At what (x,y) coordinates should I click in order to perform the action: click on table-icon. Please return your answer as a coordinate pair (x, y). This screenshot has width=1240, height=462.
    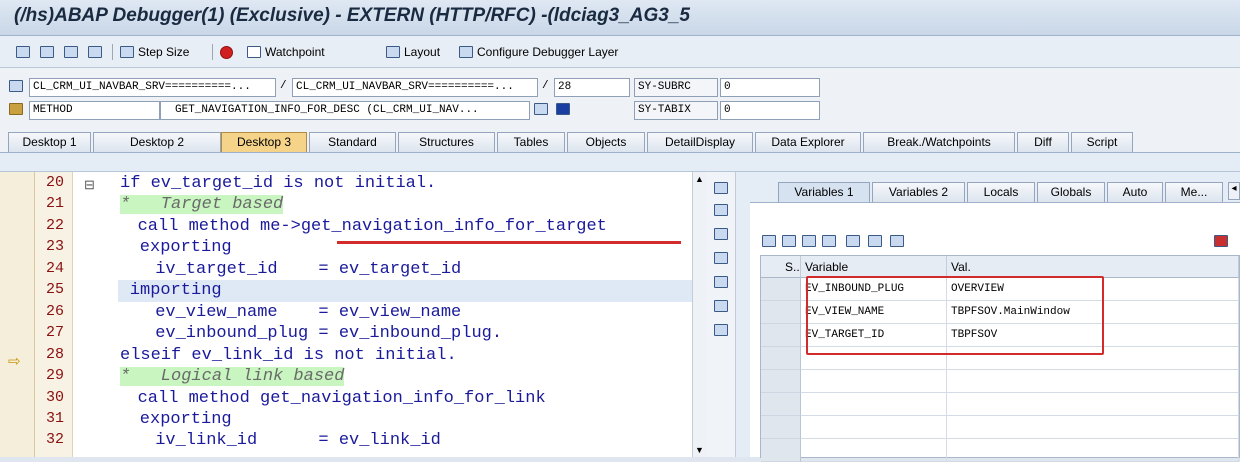
    Looking at the image, I should click on (789, 241).